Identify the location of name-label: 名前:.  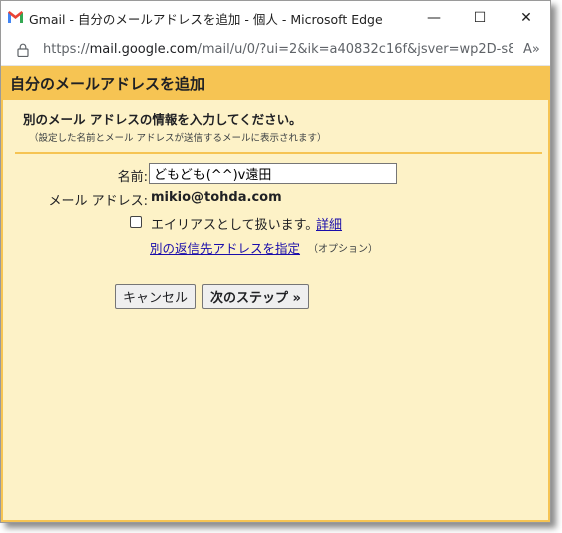
(132, 177).